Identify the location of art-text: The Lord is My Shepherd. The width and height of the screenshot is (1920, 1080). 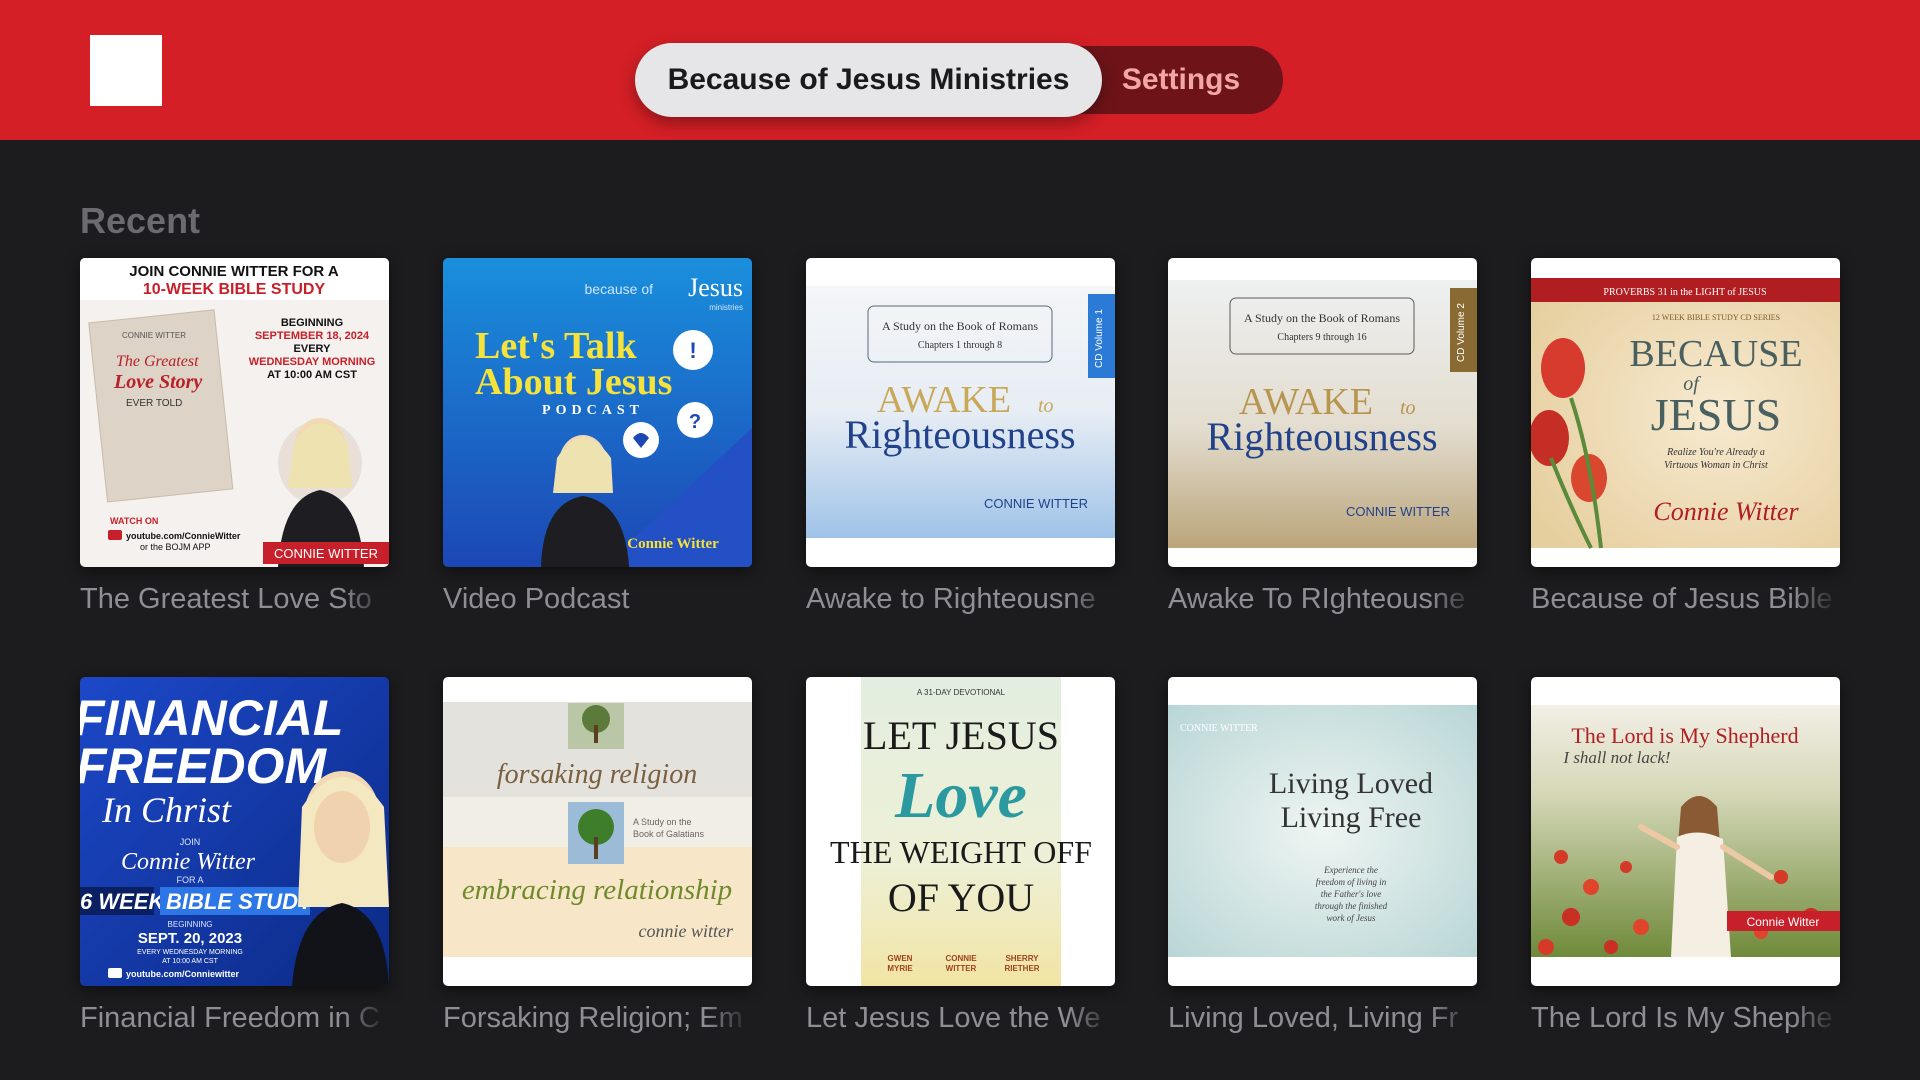
(1684, 735).